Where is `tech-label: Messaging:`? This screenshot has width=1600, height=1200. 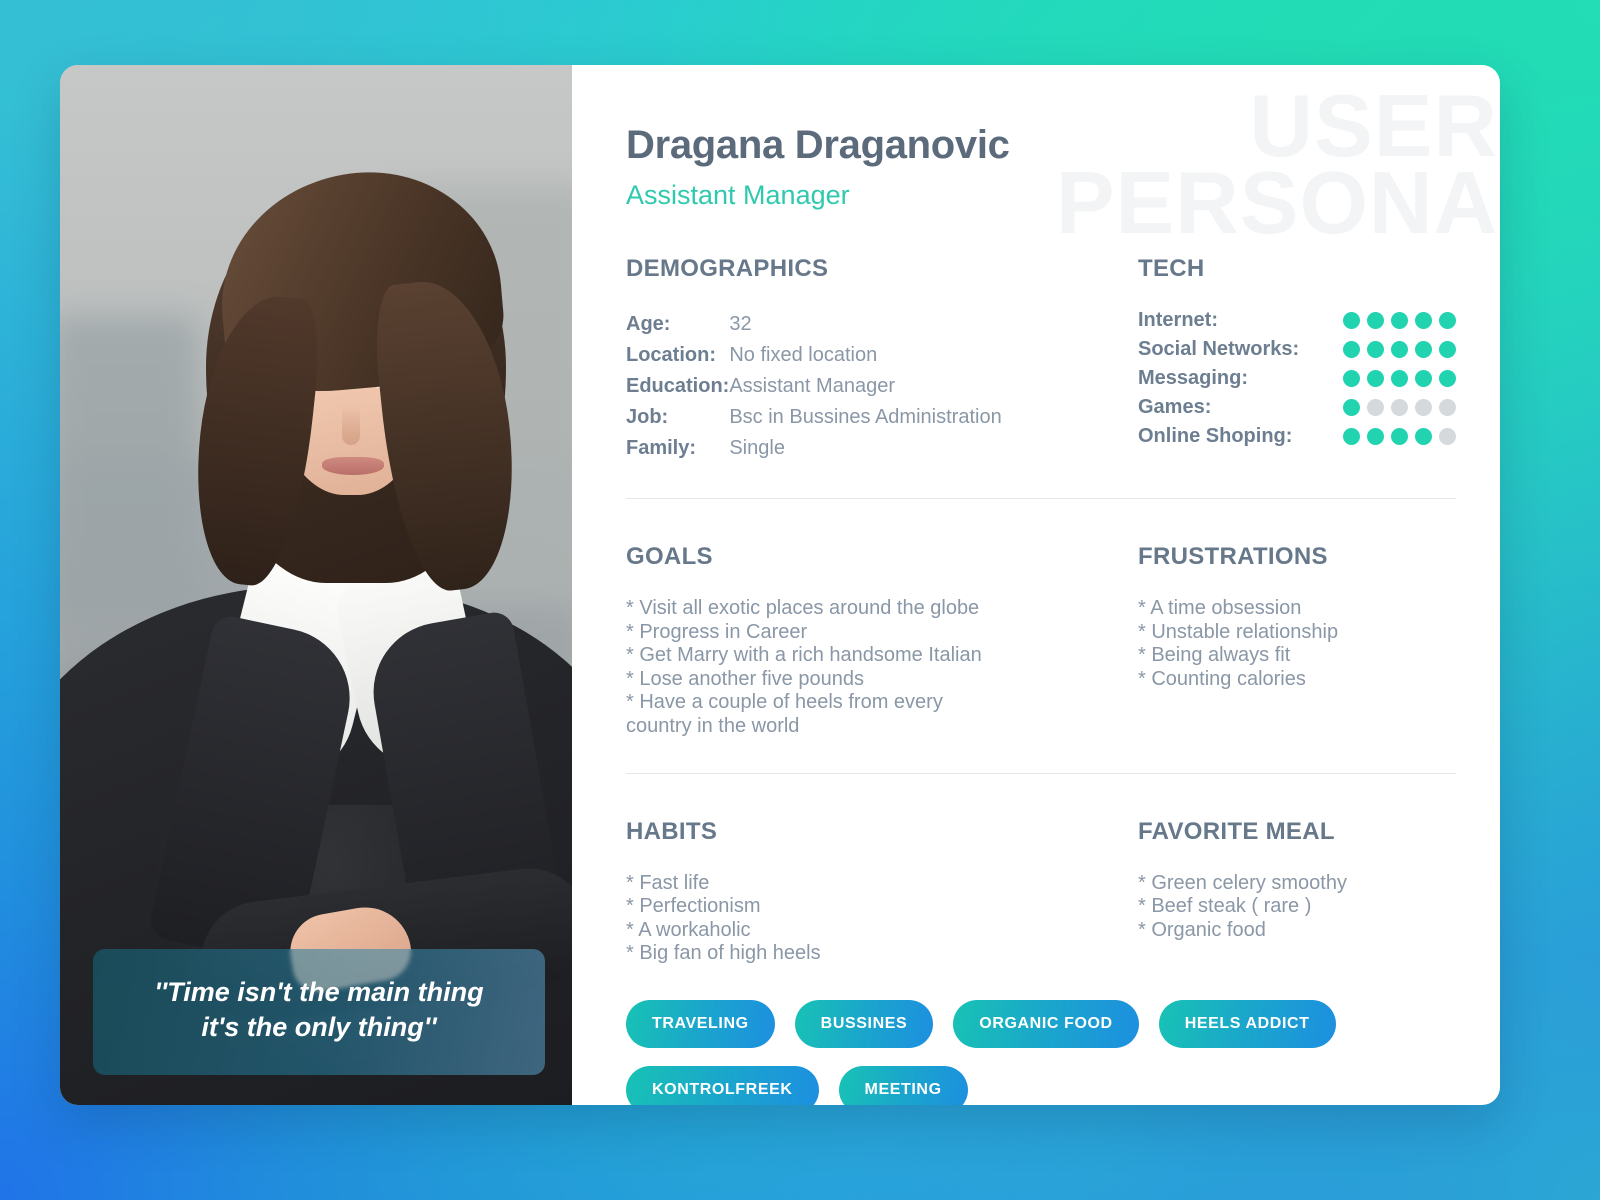
tech-label: Messaging: is located at coordinates (1193, 378).